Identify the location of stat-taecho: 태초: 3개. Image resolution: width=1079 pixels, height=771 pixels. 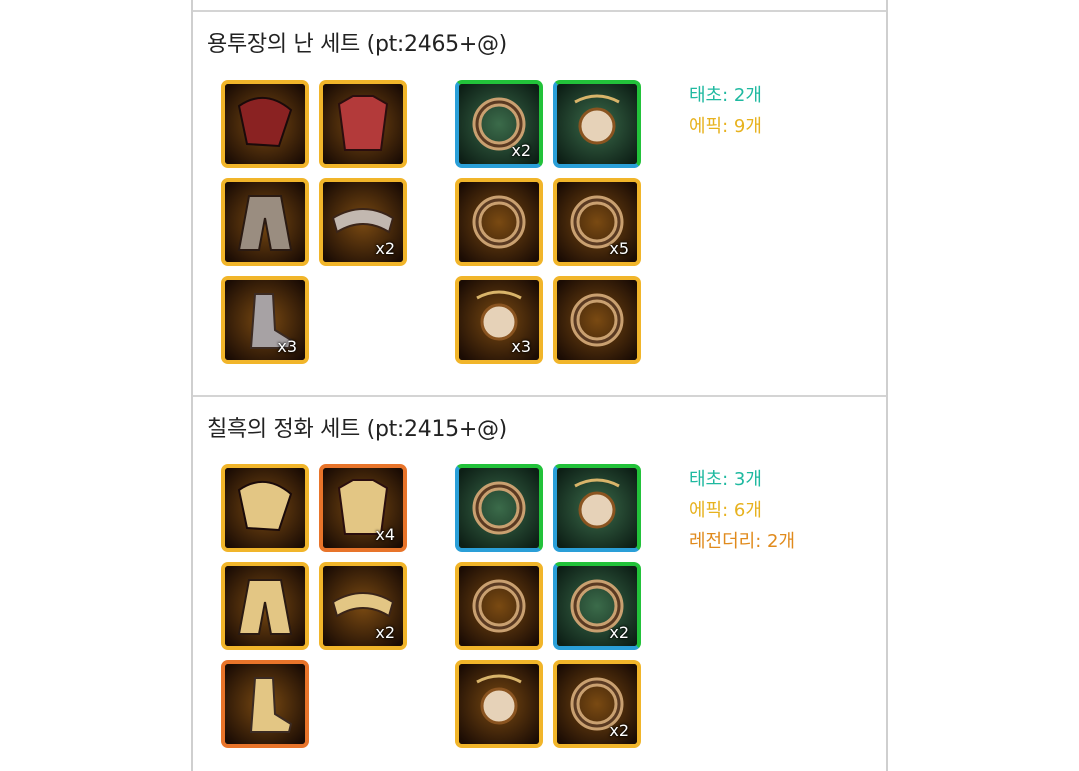
(725, 479).